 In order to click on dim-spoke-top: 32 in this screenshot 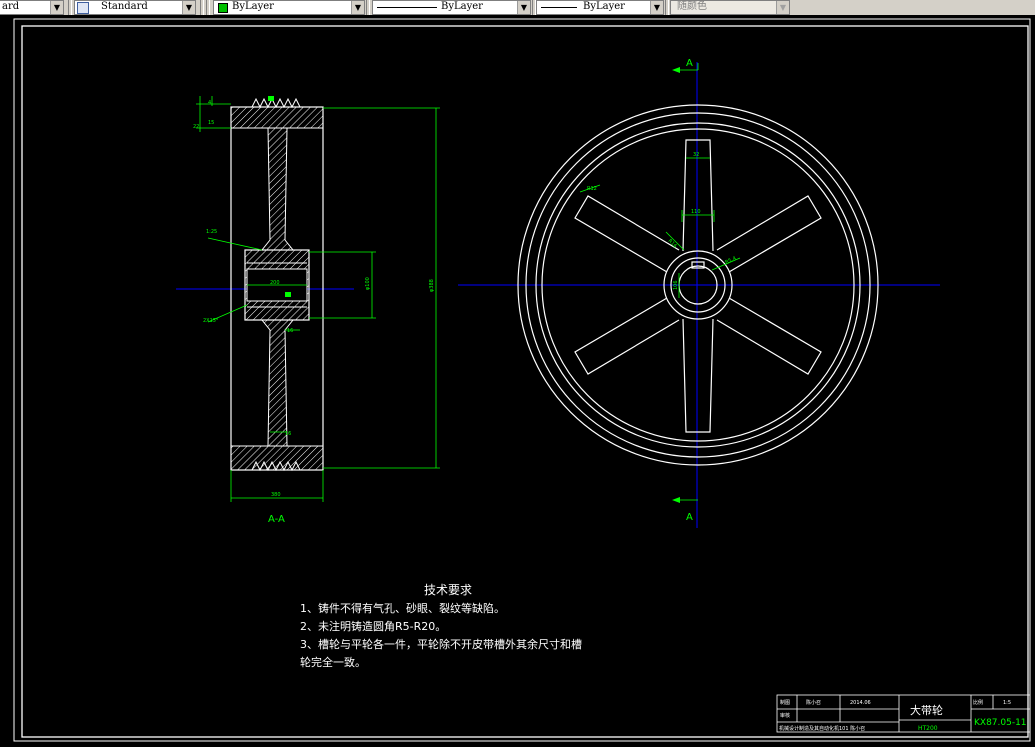, I will do `click(696, 155)`.